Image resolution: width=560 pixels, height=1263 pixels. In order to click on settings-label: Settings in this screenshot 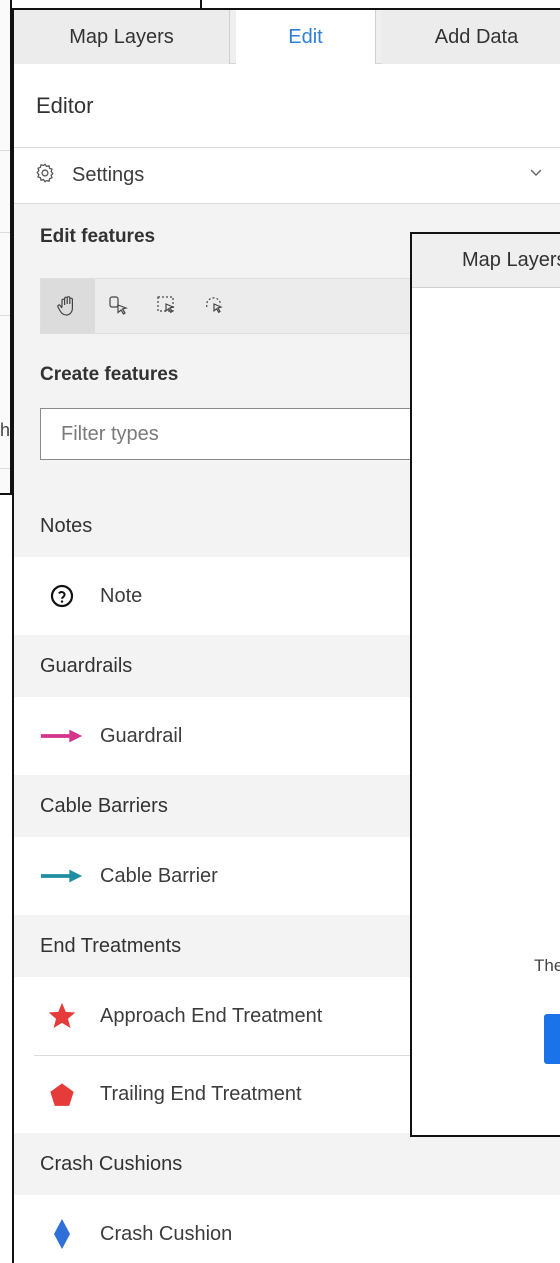, I will do `click(108, 175)`.